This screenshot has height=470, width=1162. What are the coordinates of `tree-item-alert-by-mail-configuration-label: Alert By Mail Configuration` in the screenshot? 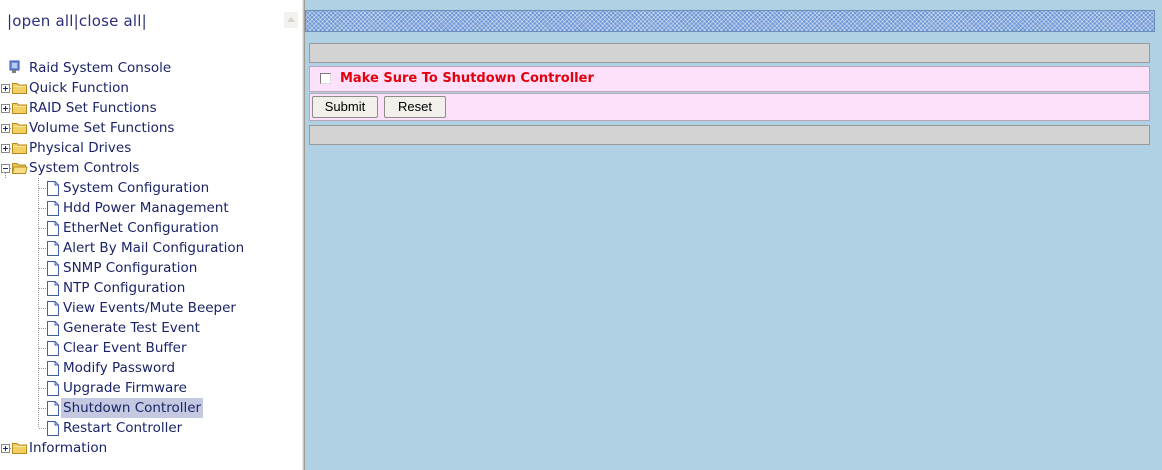 It's located at (154, 248).